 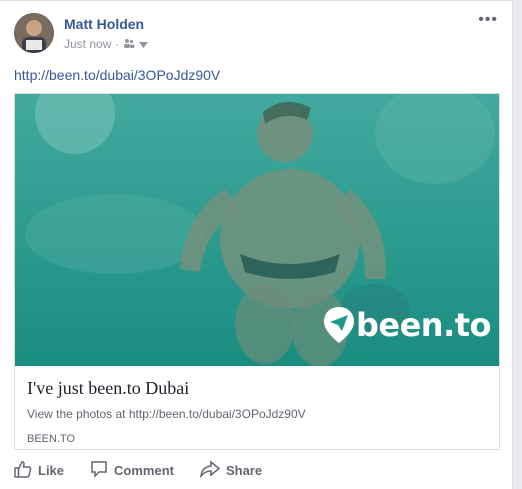 What do you see at coordinates (87, 44) in the screenshot?
I see `timestamp: Just now` at bounding box center [87, 44].